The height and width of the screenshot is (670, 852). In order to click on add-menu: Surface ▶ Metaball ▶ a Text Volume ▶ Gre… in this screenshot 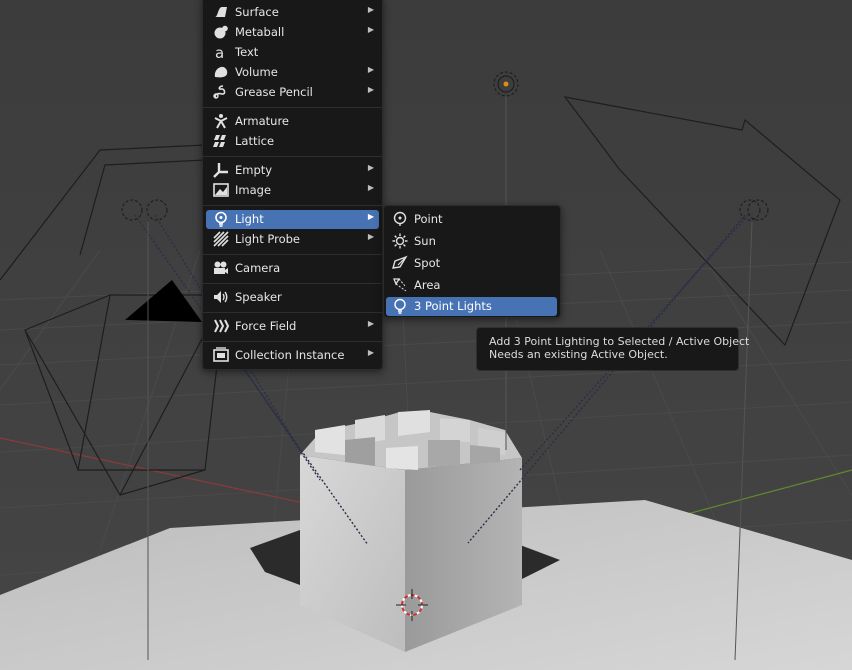, I will do `click(292, 185)`.